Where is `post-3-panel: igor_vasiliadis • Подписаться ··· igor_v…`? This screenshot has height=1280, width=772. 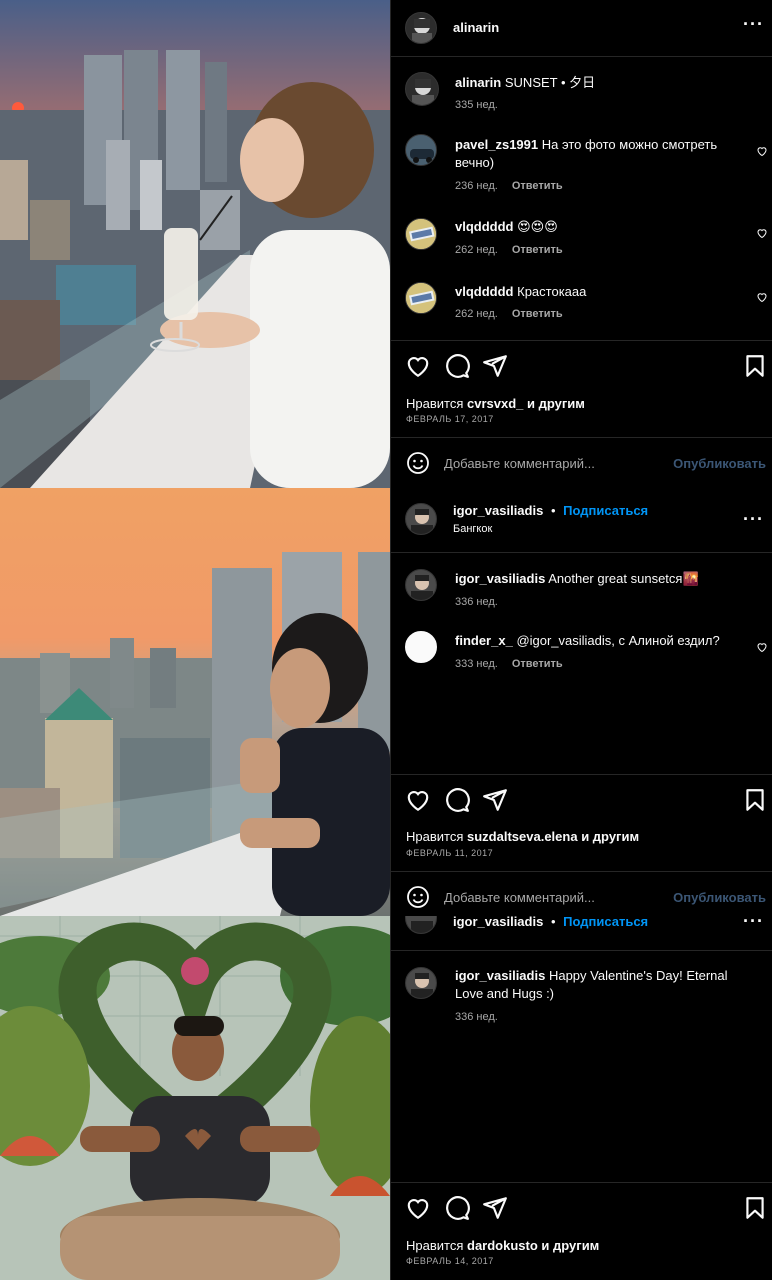
post-3-panel: igor_vasiliadis • Подписаться ··· igor_v… is located at coordinates (581, 1098).